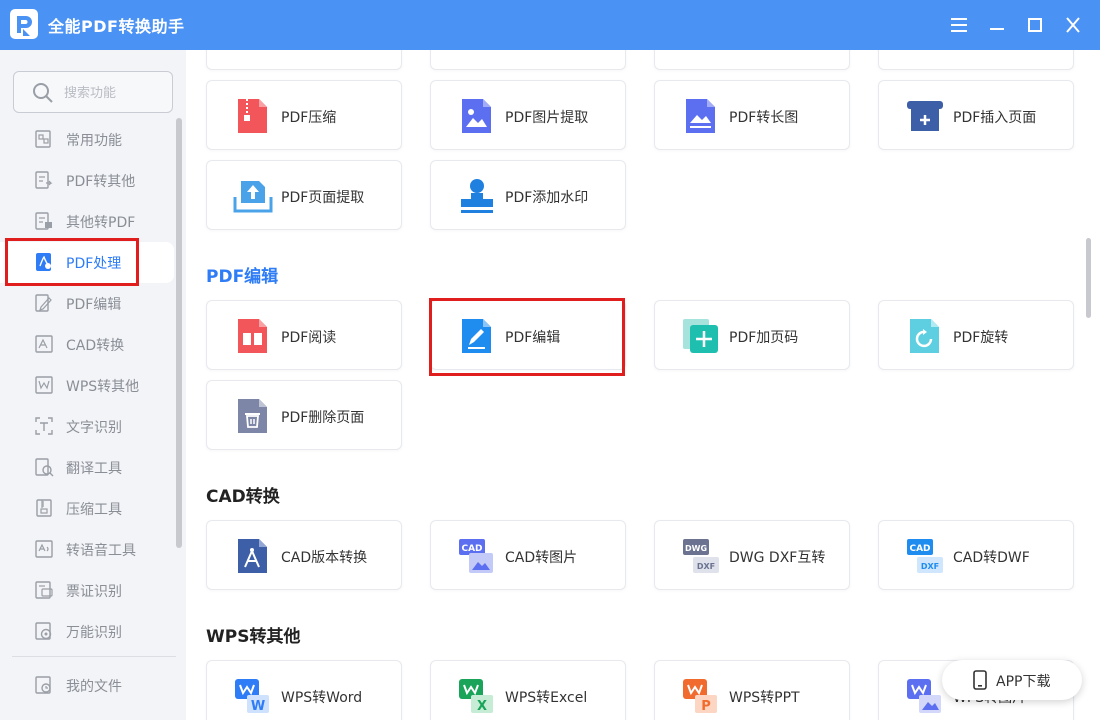 The image size is (1100, 720). Describe the element at coordinates (527, 337) in the screenshot. I see `highlighted-card-box` at that location.